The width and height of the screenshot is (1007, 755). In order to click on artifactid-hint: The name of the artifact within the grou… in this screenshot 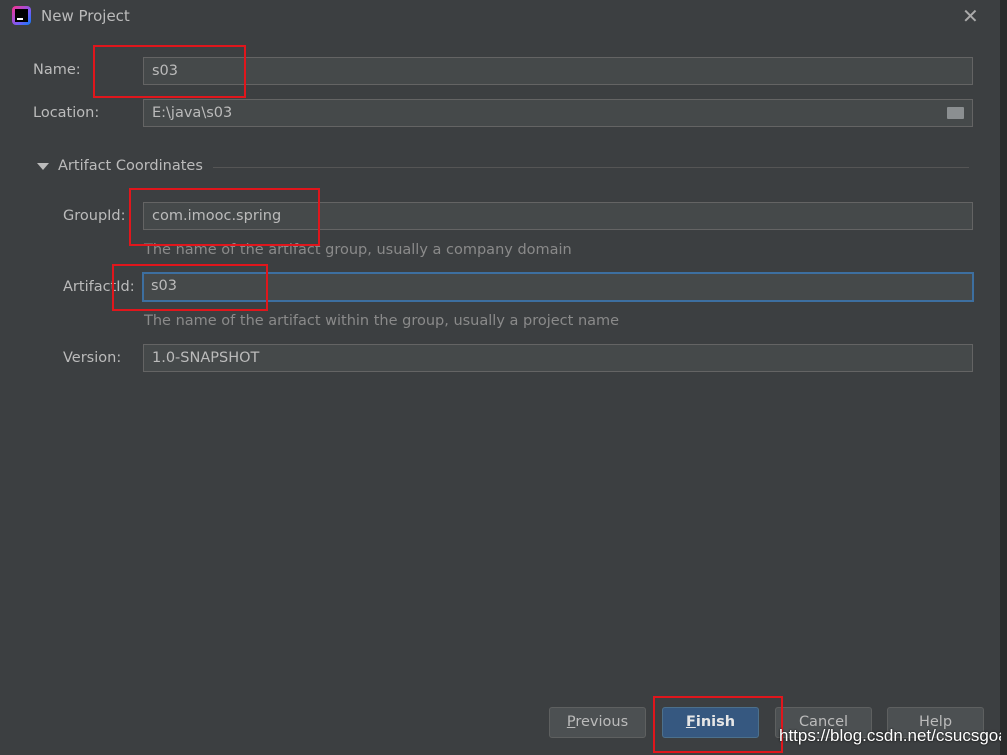, I will do `click(382, 321)`.